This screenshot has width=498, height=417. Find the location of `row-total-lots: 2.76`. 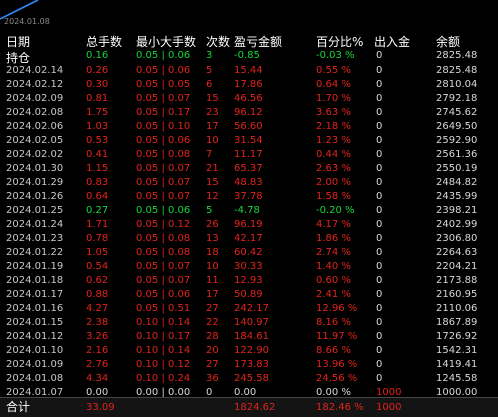

row-total-lots: 2.76 is located at coordinates (97, 364).